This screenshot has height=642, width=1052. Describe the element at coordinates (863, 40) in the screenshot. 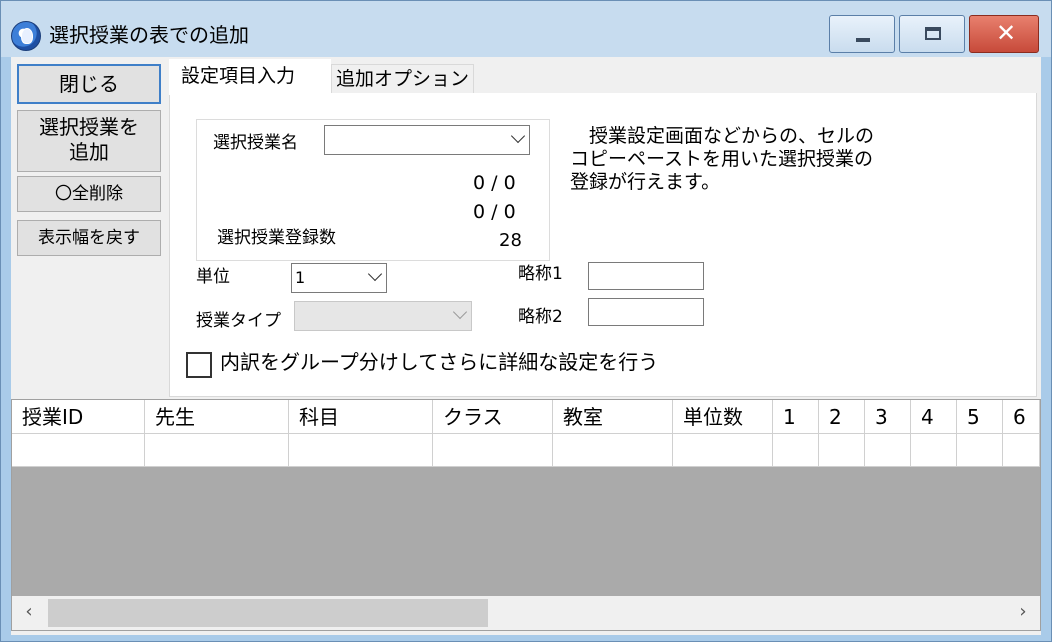

I see `minimize-icon` at that location.